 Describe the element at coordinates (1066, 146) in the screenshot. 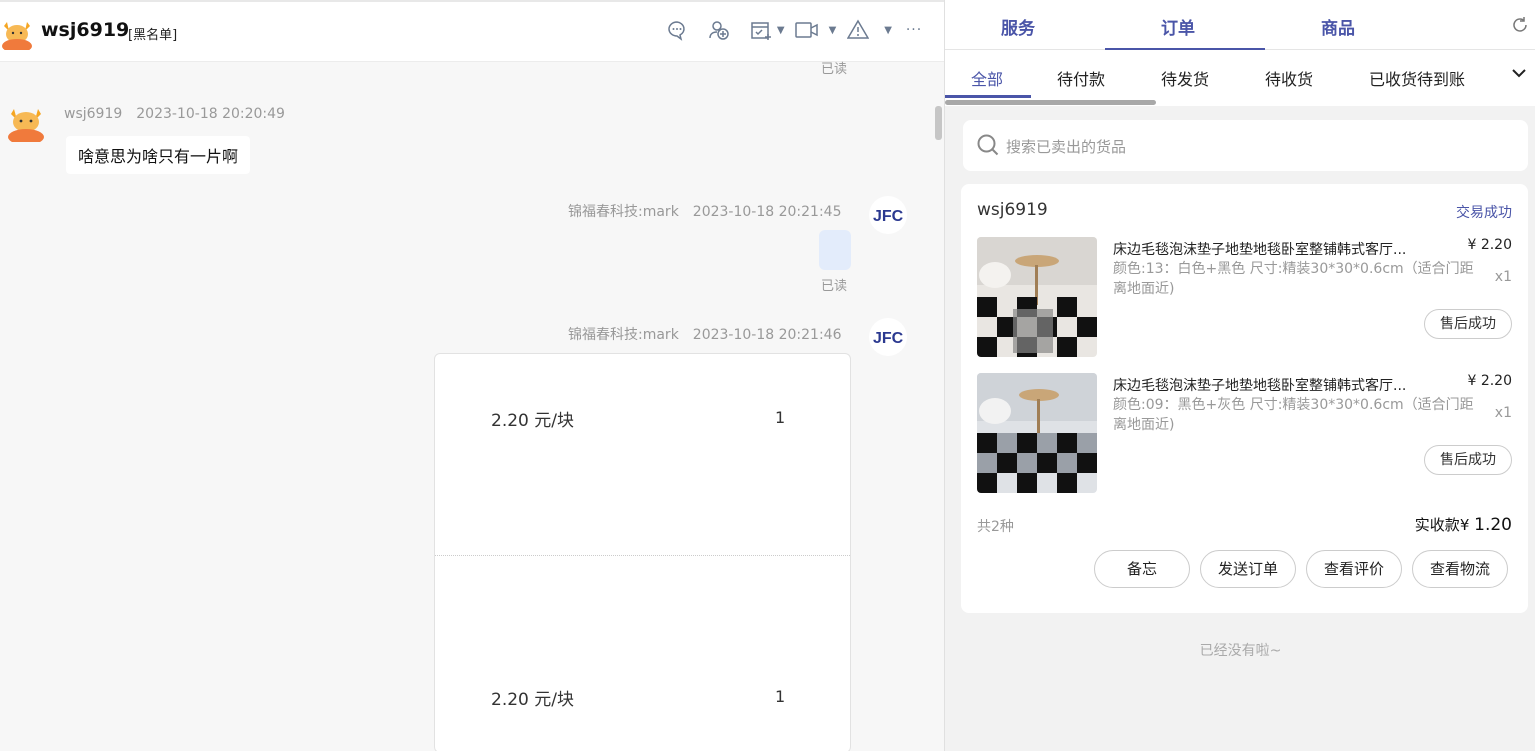

I see `search-input: 搜索已卖出的货品` at that location.